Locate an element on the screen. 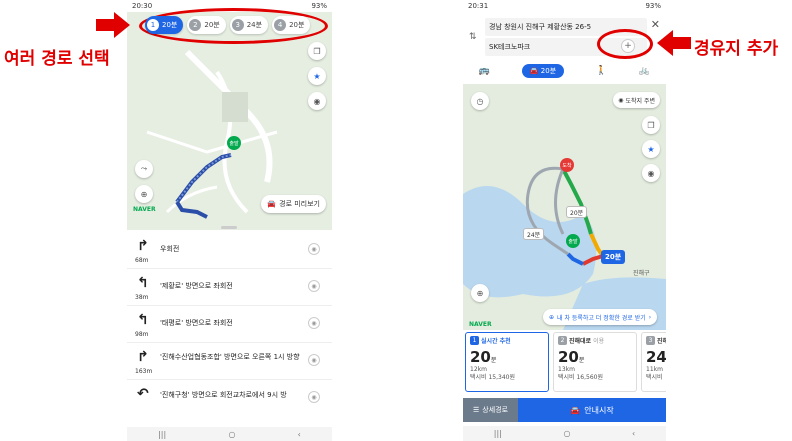 Image resolution: width=792 pixels, height=441 pixels. register-car-banner: ⊕ 내 차 등록하고 더 정확한 경로 받기 › is located at coordinates (600, 317).